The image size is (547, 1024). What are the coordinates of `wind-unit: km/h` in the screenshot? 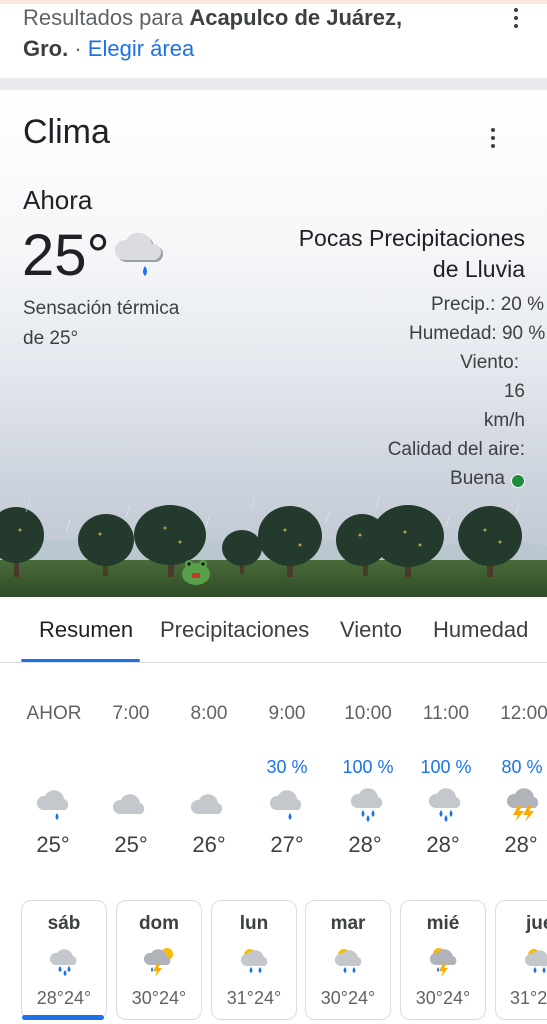 It's located at (504, 420).